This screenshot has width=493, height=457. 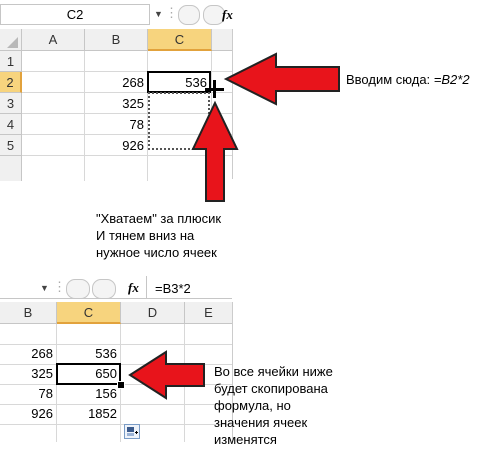 I want to click on annotation-enter-formula: =B2*2, so click(x=451, y=79).